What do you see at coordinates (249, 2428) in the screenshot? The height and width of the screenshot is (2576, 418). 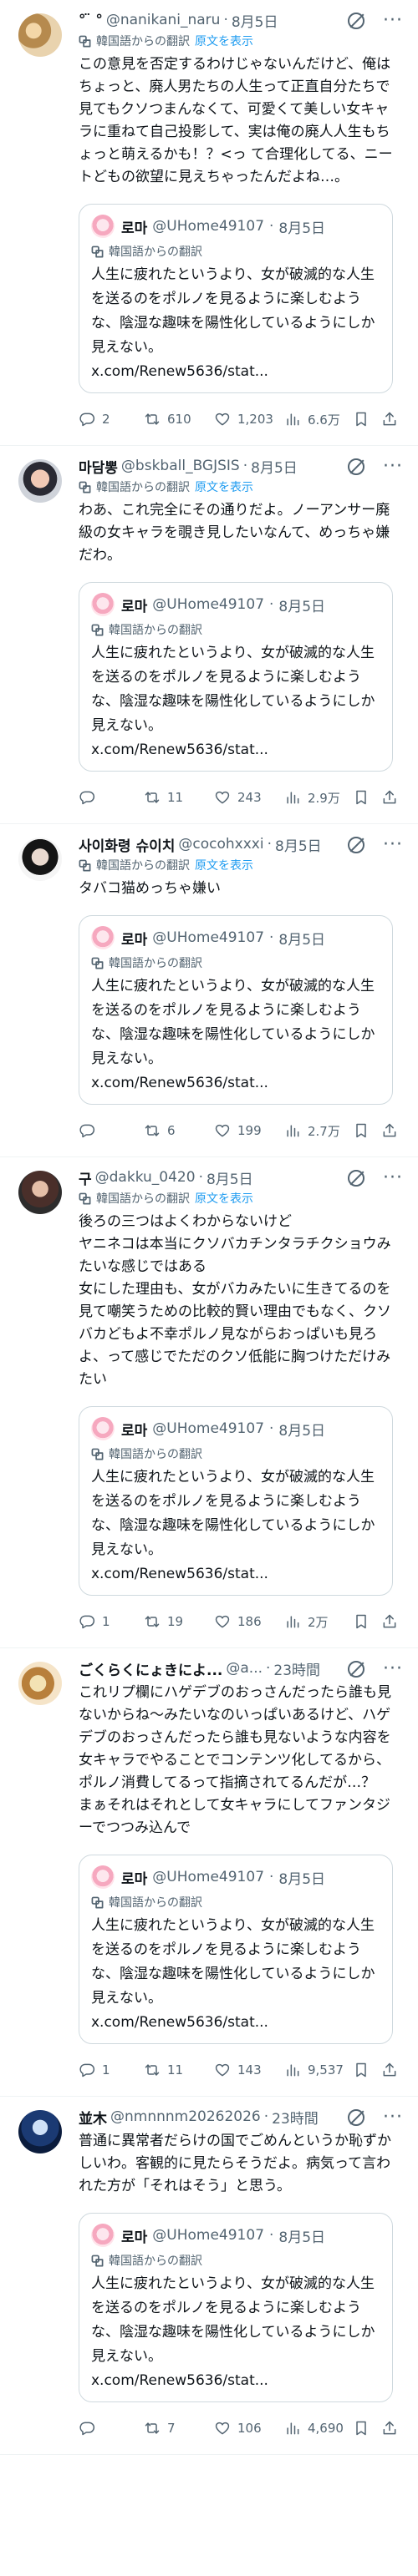 I see `like-button: 106` at bounding box center [249, 2428].